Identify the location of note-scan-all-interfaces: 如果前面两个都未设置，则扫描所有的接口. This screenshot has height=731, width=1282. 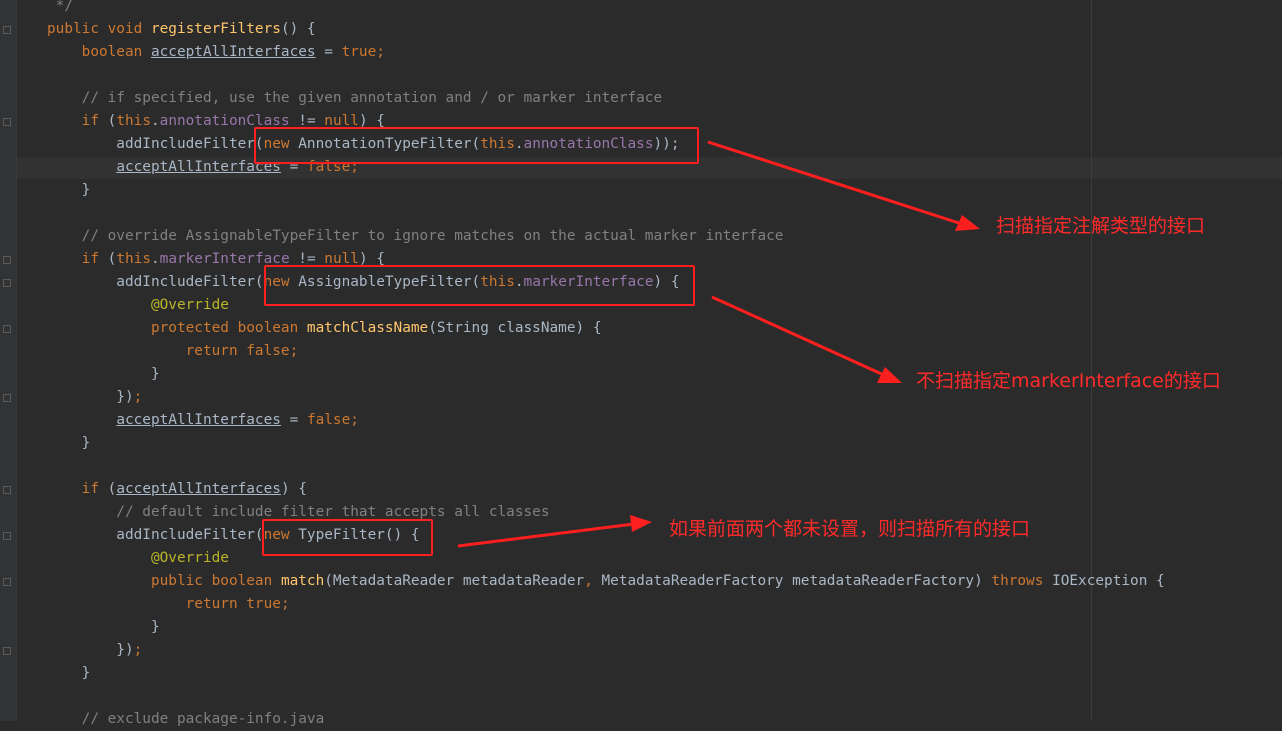
(850, 529).